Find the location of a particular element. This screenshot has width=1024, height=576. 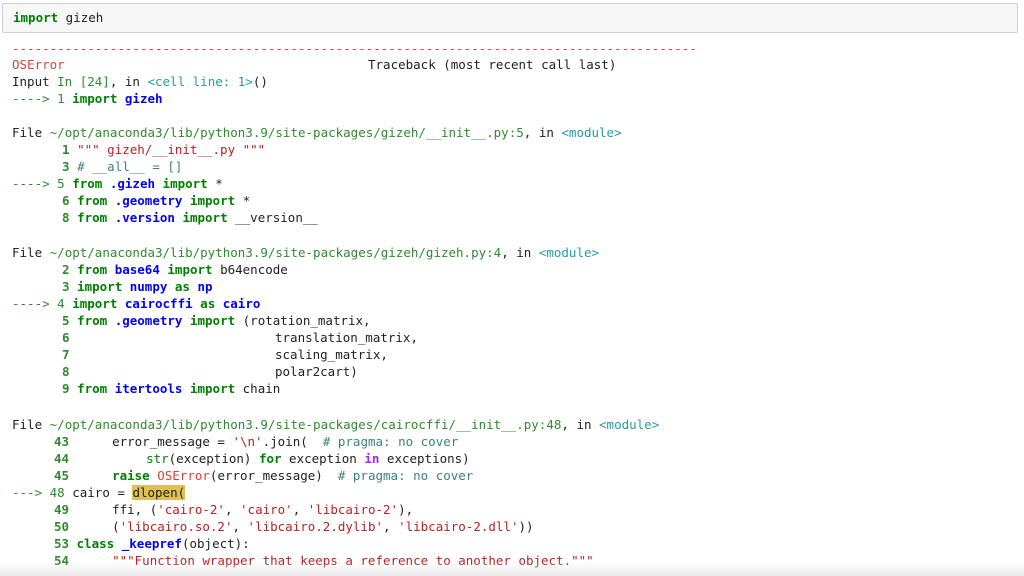

line-number: 6 is located at coordinates (66, 337).